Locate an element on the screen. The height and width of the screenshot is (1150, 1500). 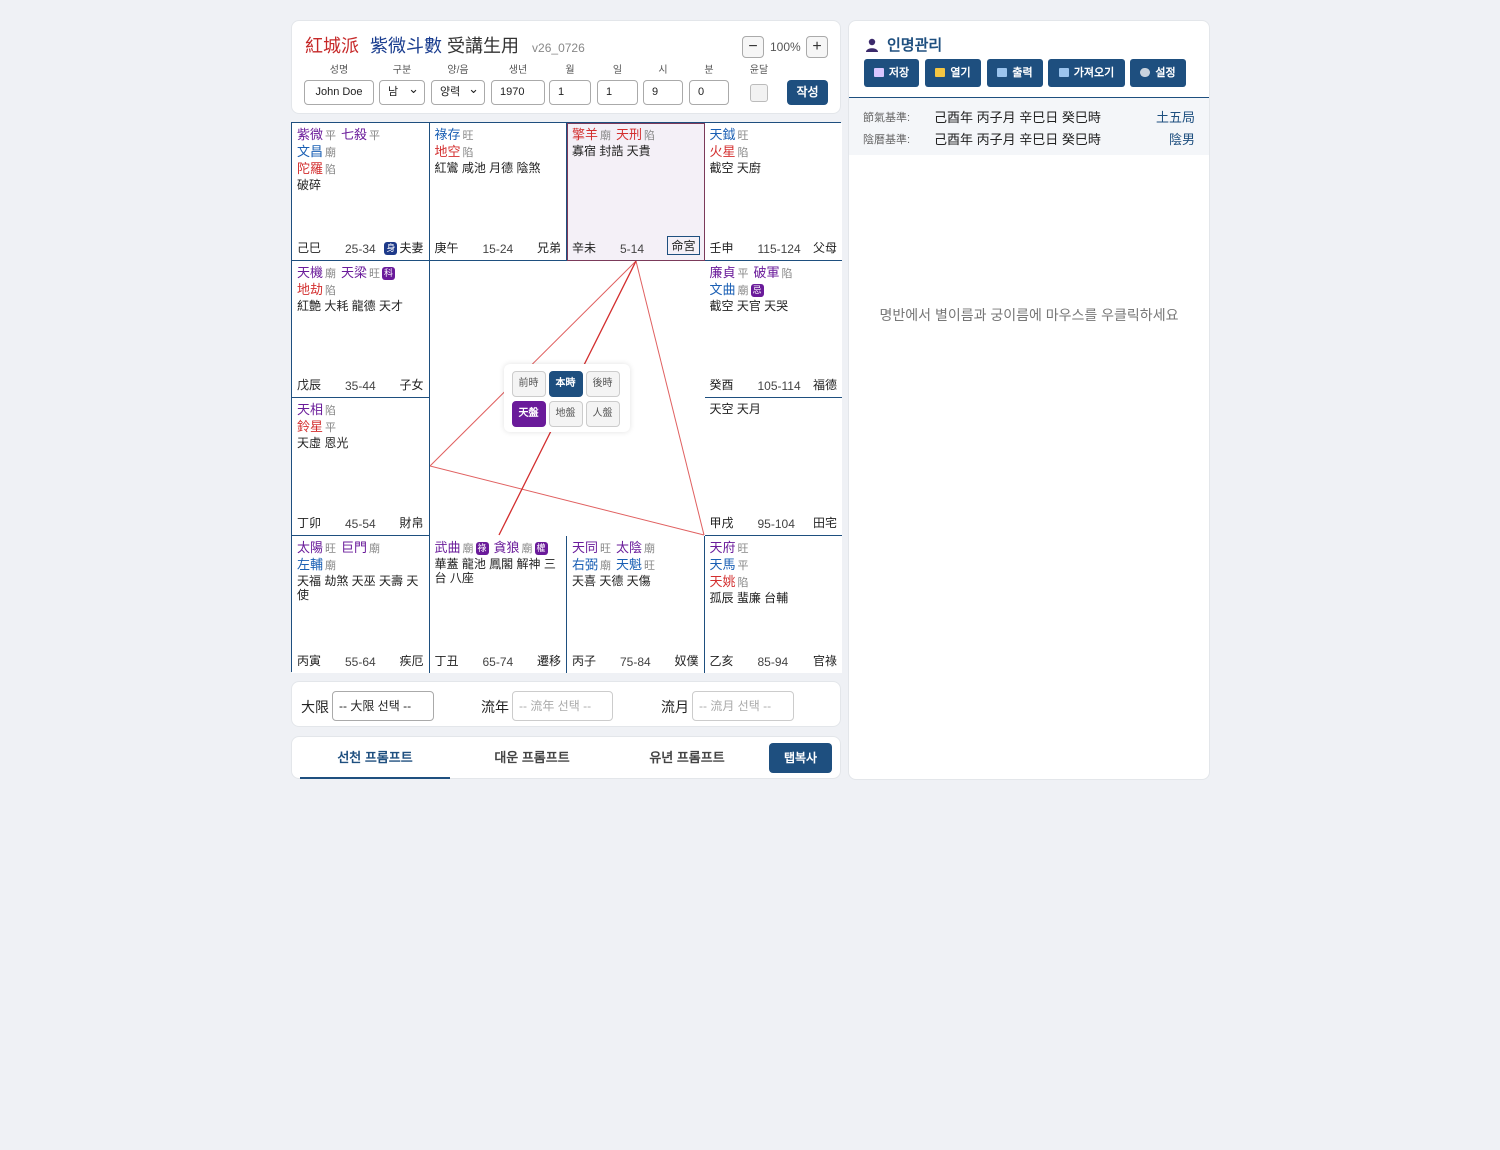
palace-name-text: 財帛 is located at coordinates (411, 522).